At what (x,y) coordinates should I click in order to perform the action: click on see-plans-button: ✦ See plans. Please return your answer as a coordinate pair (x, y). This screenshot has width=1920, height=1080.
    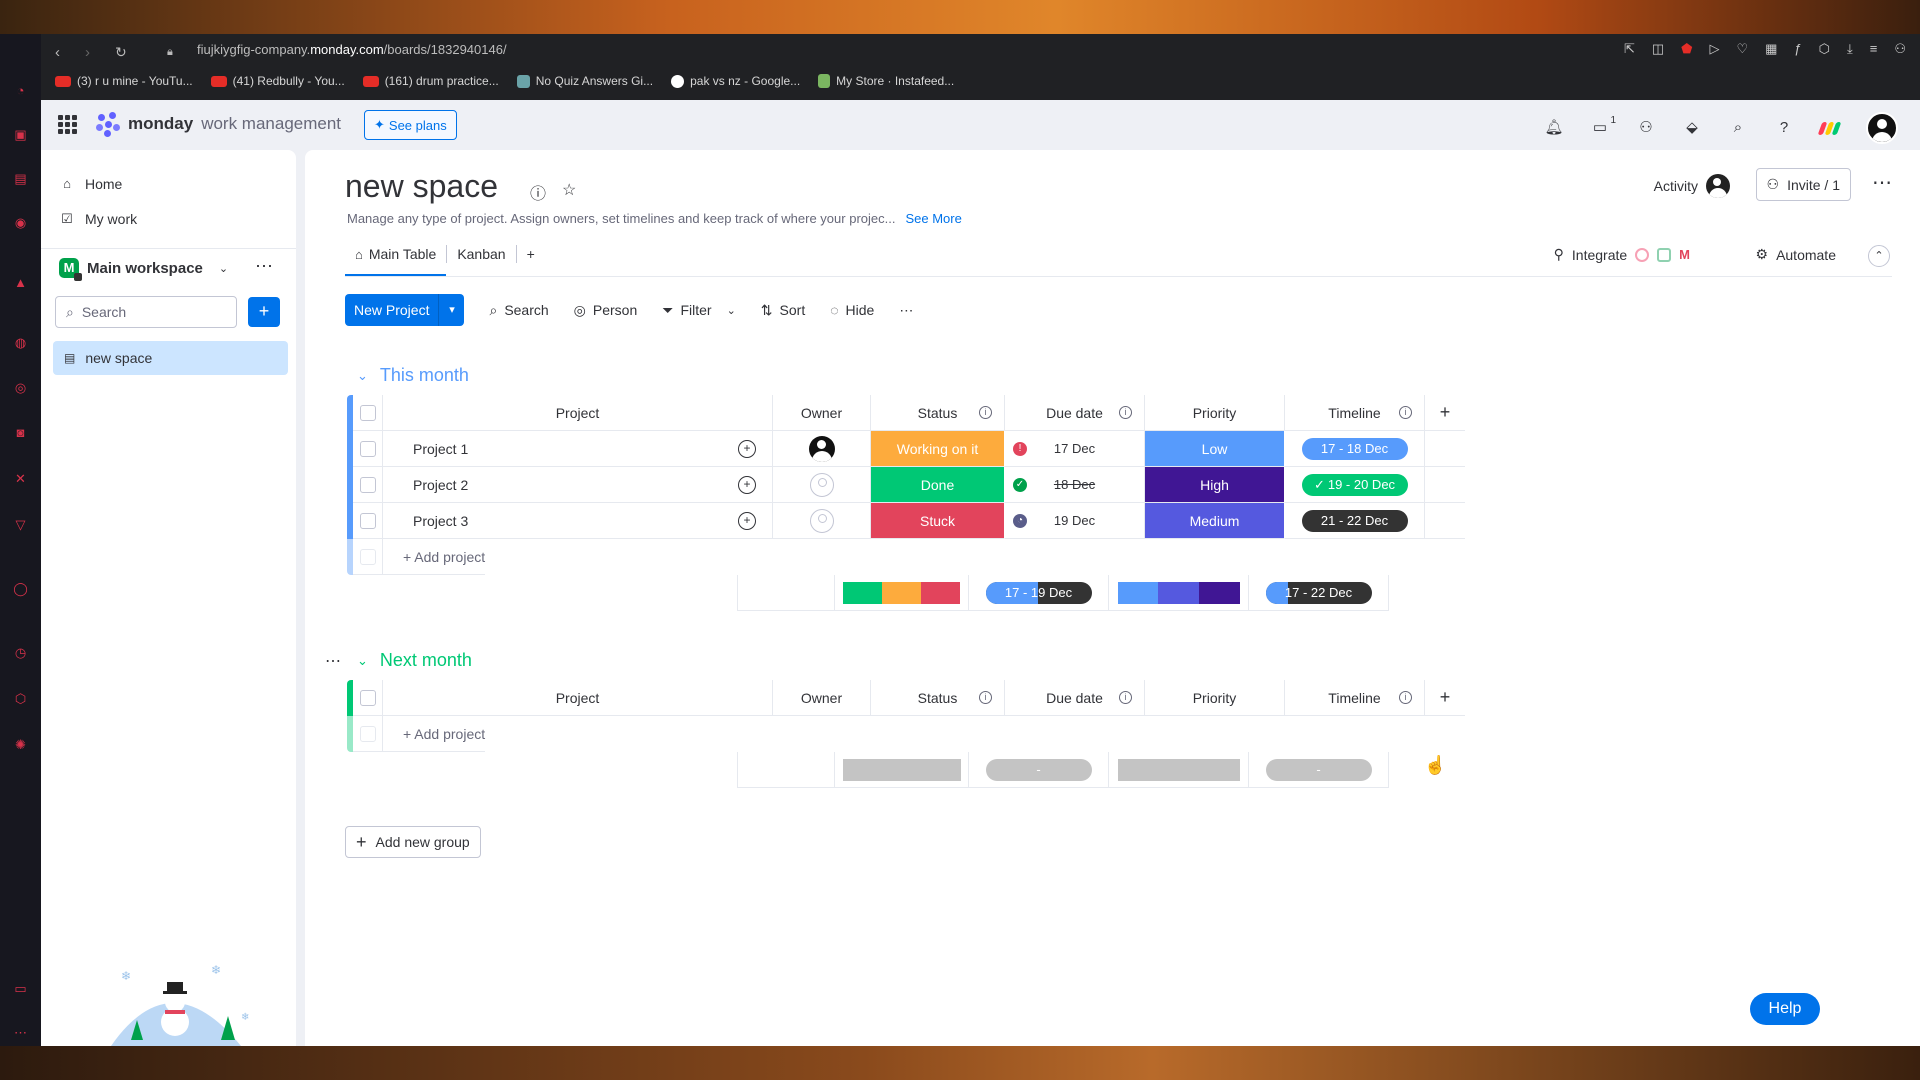
    Looking at the image, I should click on (410, 125).